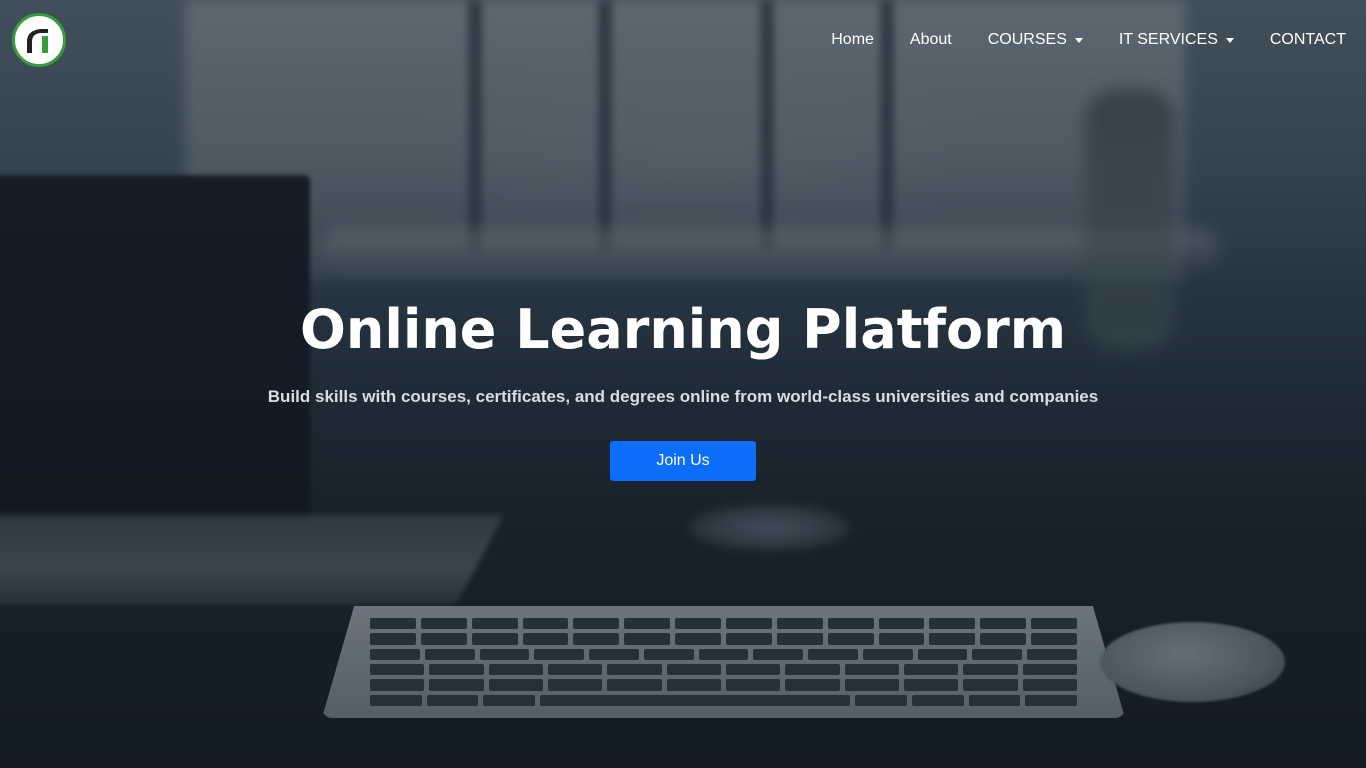 The height and width of the screenshot is (768, 1366). I want to click on brand-logo-icon, so click(37, 41).